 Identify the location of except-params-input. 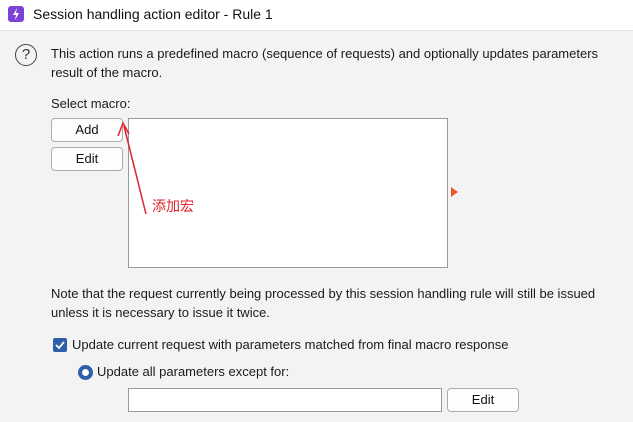
(285, 400).